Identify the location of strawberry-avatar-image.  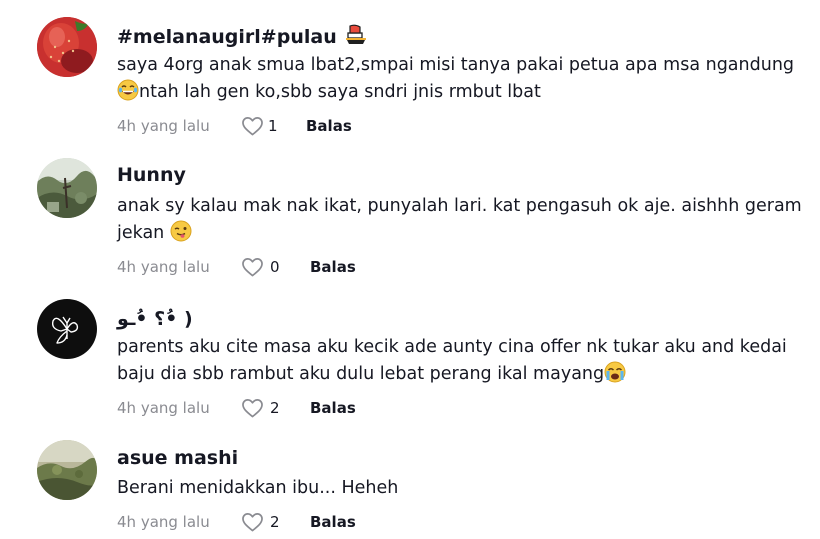
(67, 47).